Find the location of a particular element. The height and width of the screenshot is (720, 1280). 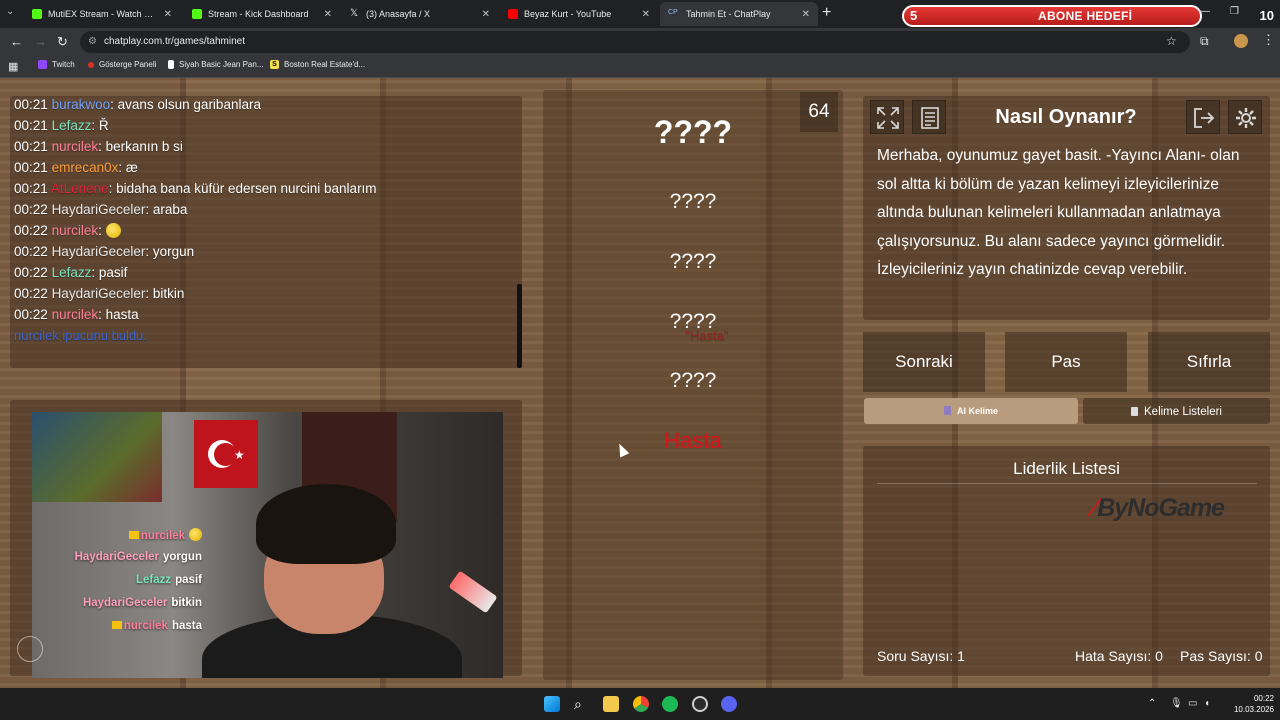

sponsor-logo: ⁄ByNoGame is located at coordinates (1158, 508).